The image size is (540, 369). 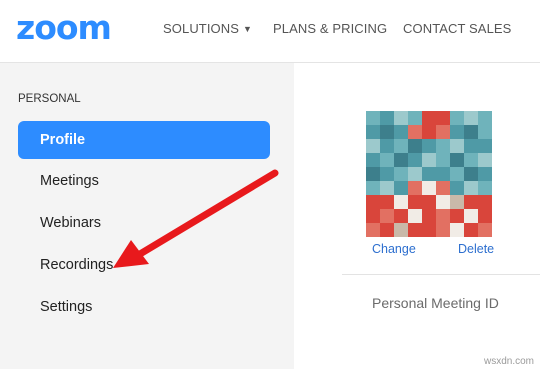 I want to click on zoom-logo: zoom, so click(x=64, y=28).